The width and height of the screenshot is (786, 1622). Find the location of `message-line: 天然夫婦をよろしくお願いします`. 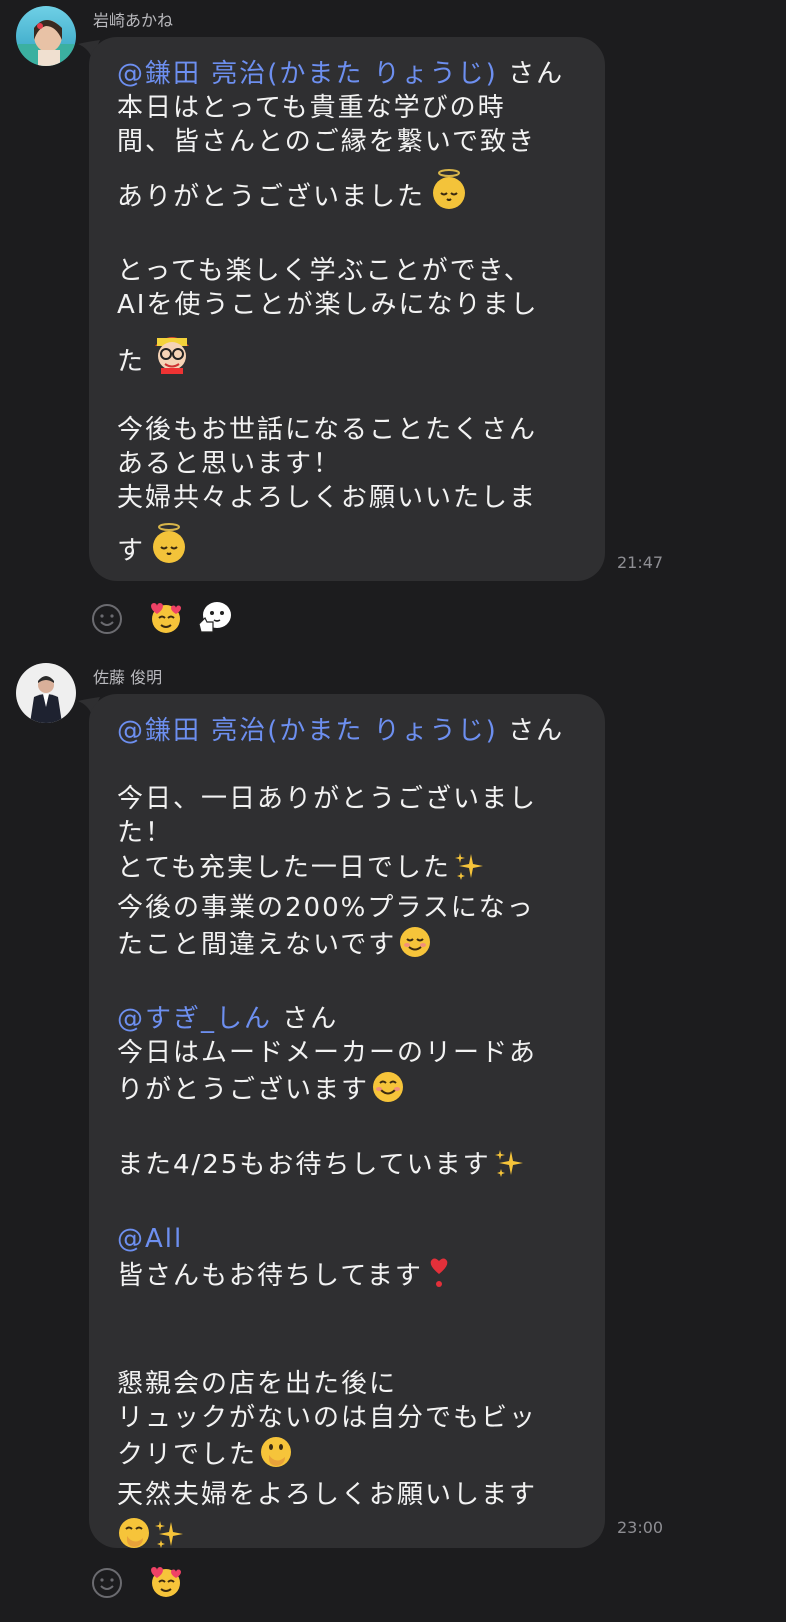

message-line: 天然夫婦をよろしくお願いします is located at coordinates (327, 1495).